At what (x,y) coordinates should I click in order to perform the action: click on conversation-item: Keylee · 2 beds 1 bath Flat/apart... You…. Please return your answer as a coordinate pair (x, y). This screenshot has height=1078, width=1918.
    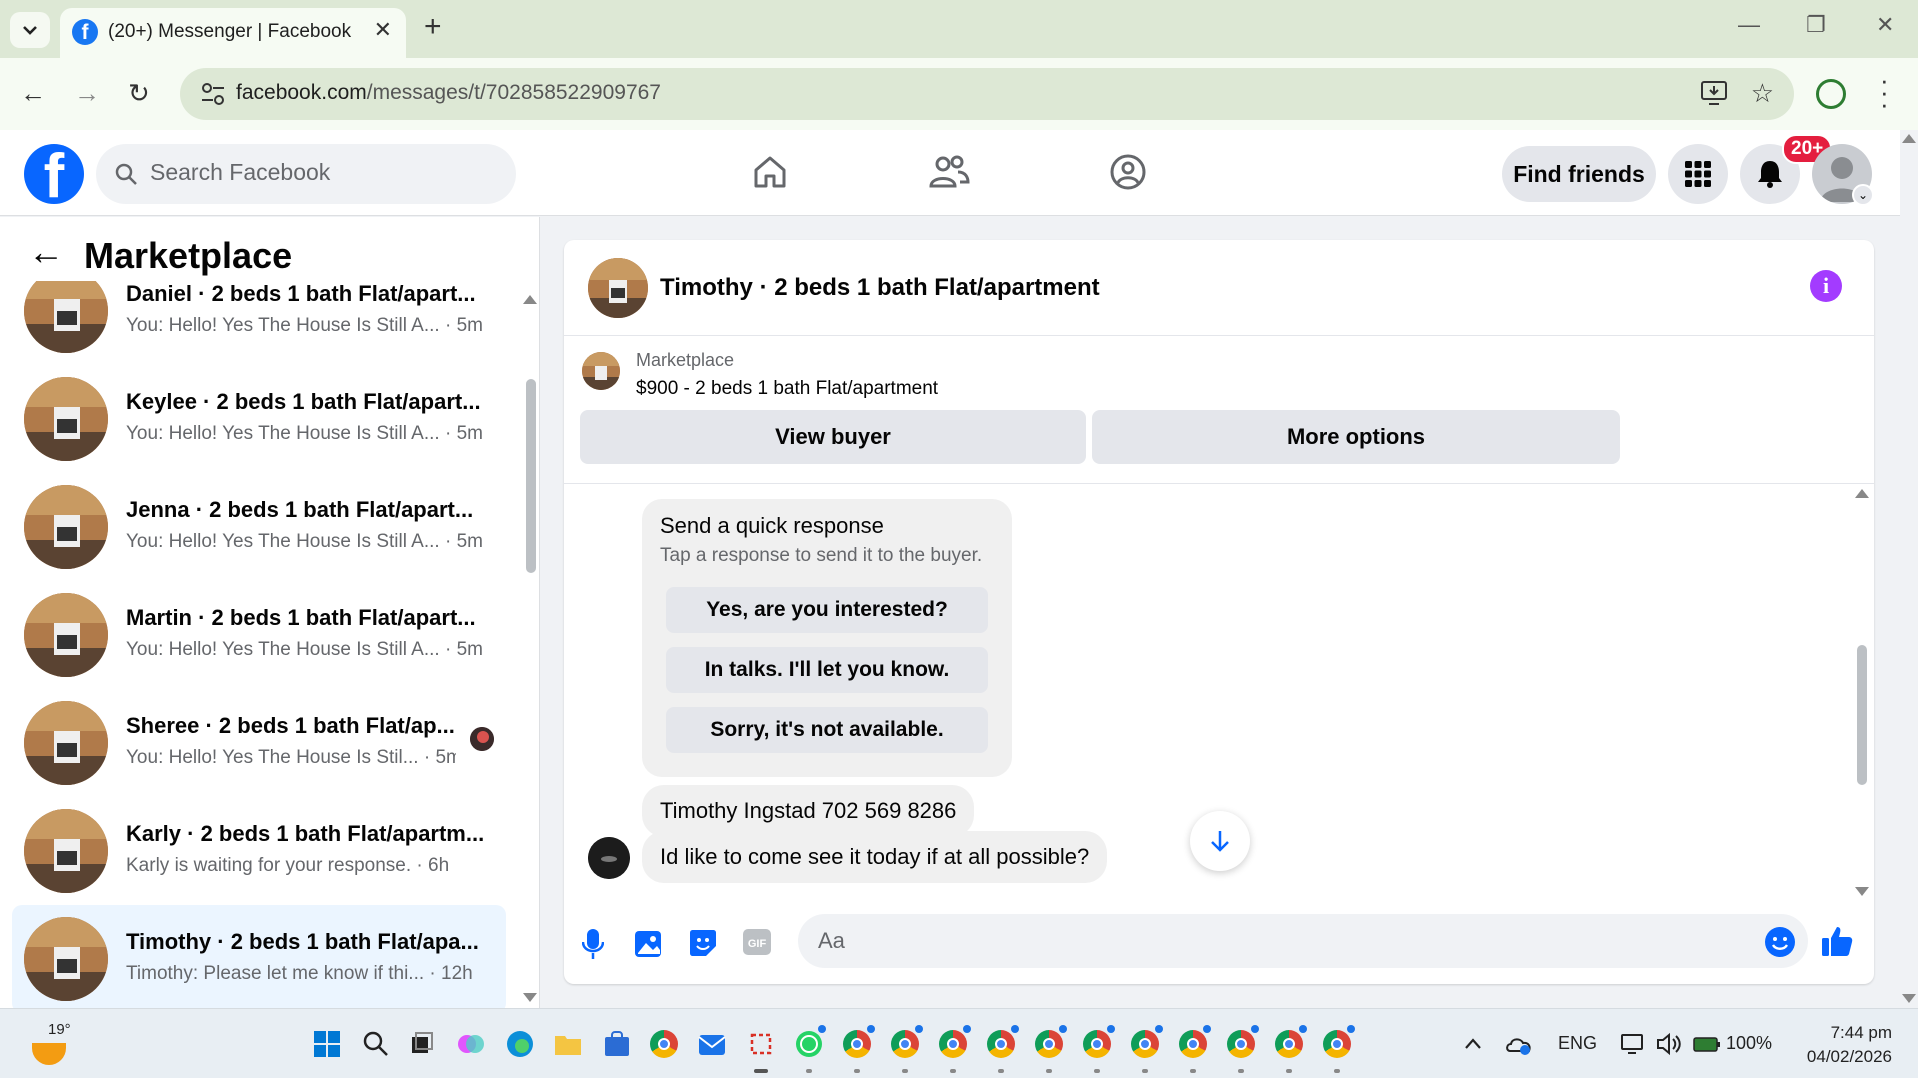
    Looking at the image, I should click on (259, 419).